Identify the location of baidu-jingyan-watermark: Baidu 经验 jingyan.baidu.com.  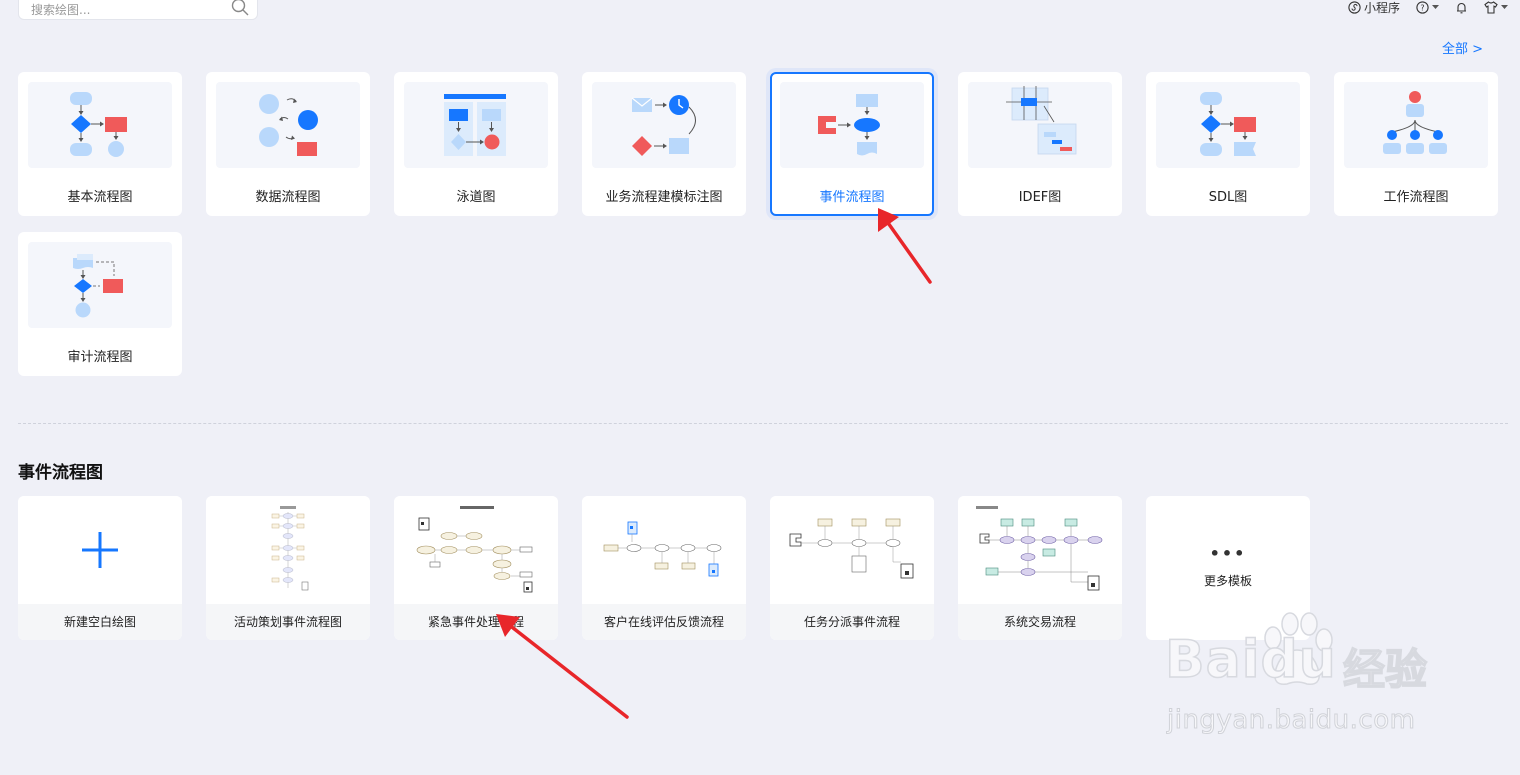
(1309, 680).